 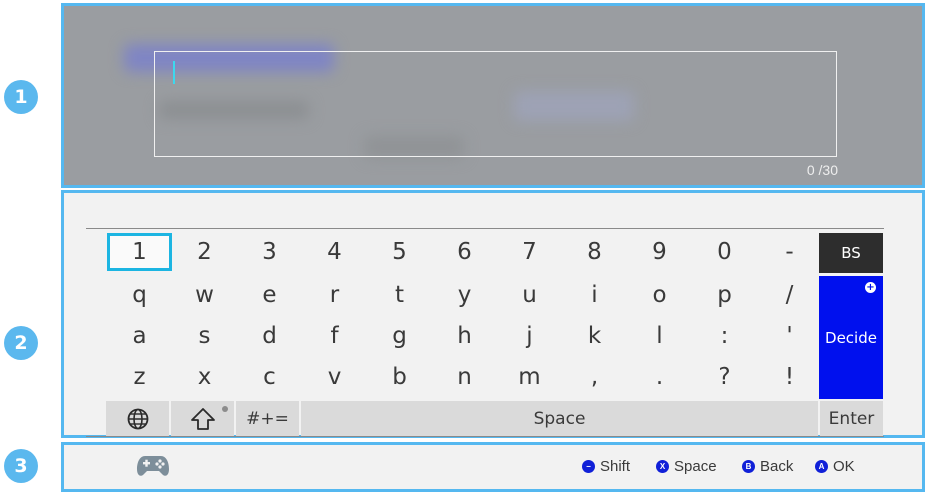 What do you see at coordinates (269, 295) in the screenshot?
I see `key-1-2: e` at bounding box center [269, 295].